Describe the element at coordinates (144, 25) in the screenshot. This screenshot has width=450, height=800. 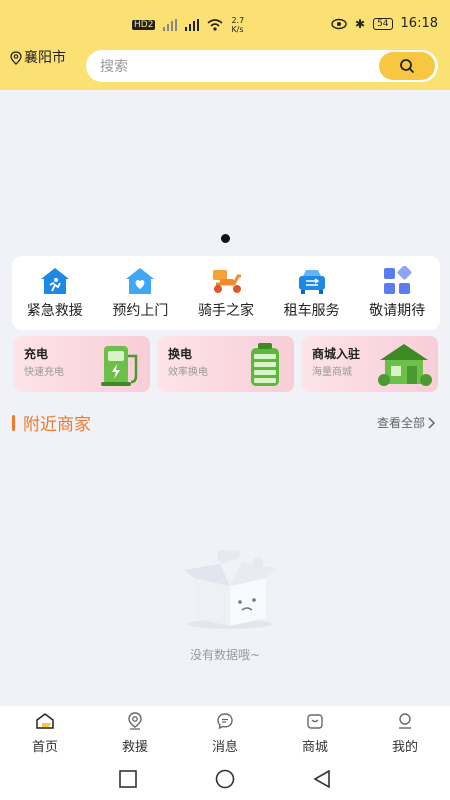
I see `hd-badge: HD2` at that location.